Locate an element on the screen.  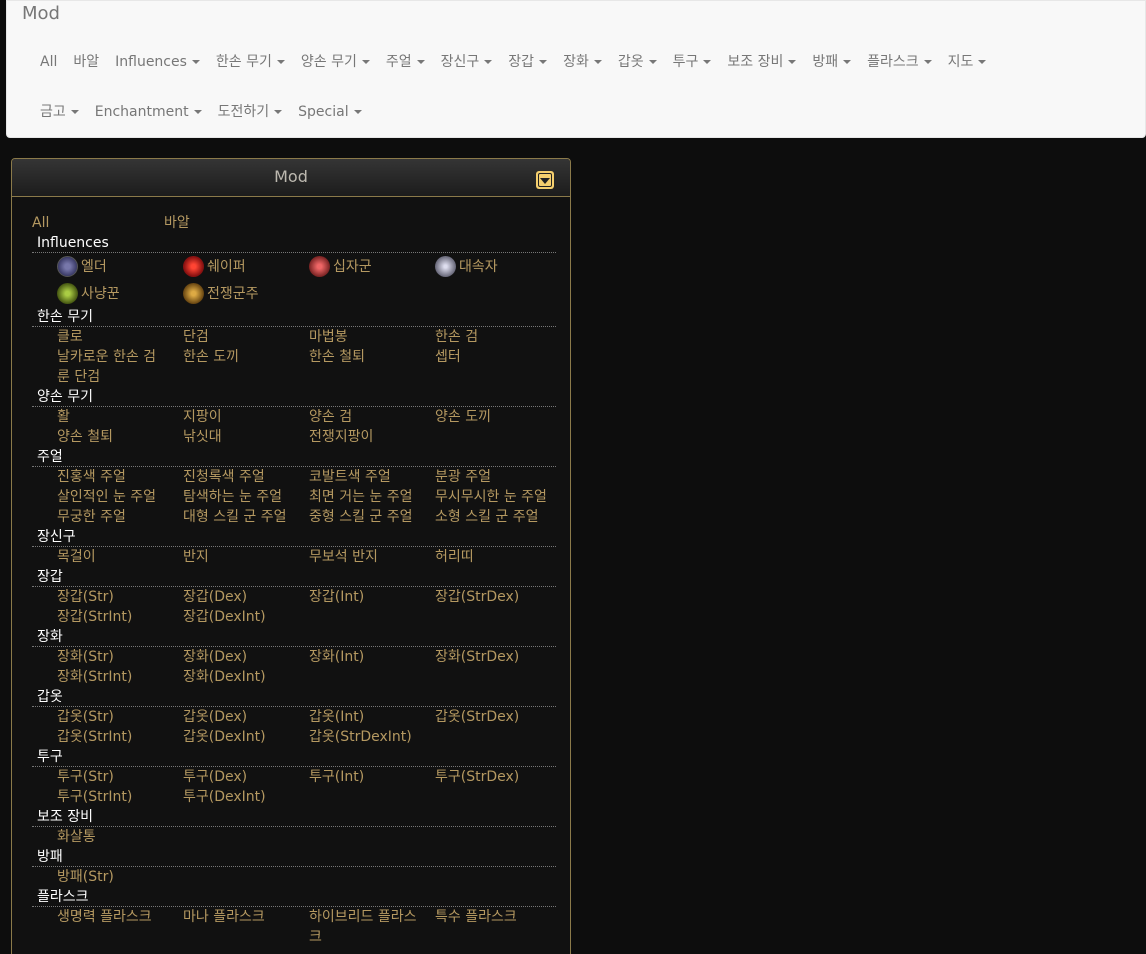
influence-item: 대속자 is located at coordinates (498, 266).